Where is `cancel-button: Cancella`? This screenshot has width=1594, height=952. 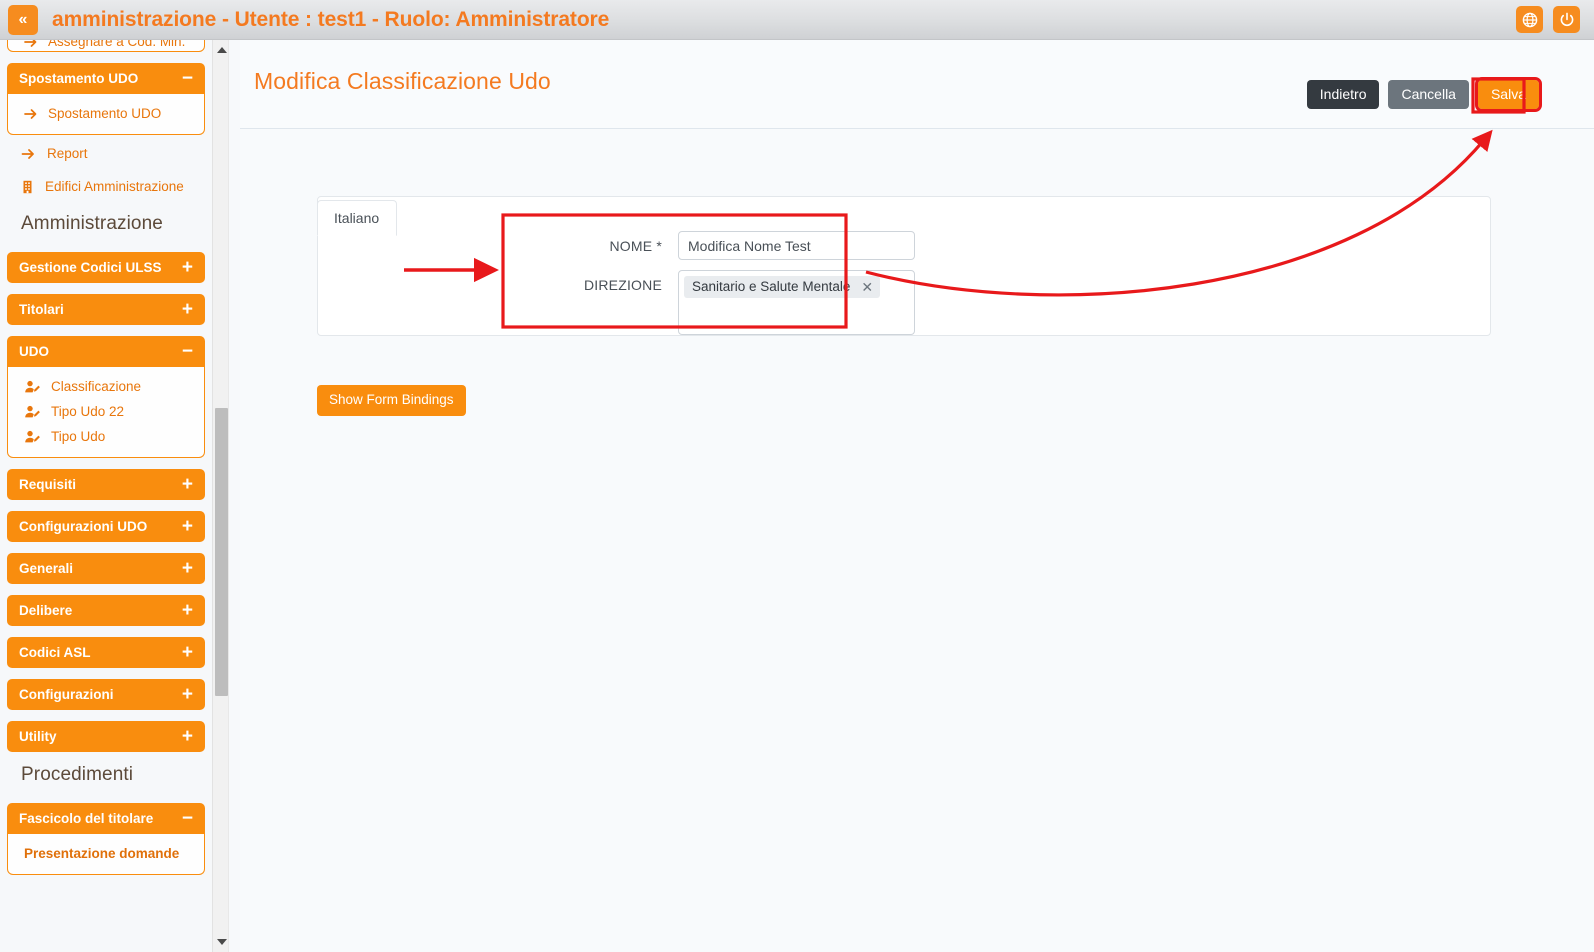
cancel-button: Cancella is located at coordinates (1428, 94).